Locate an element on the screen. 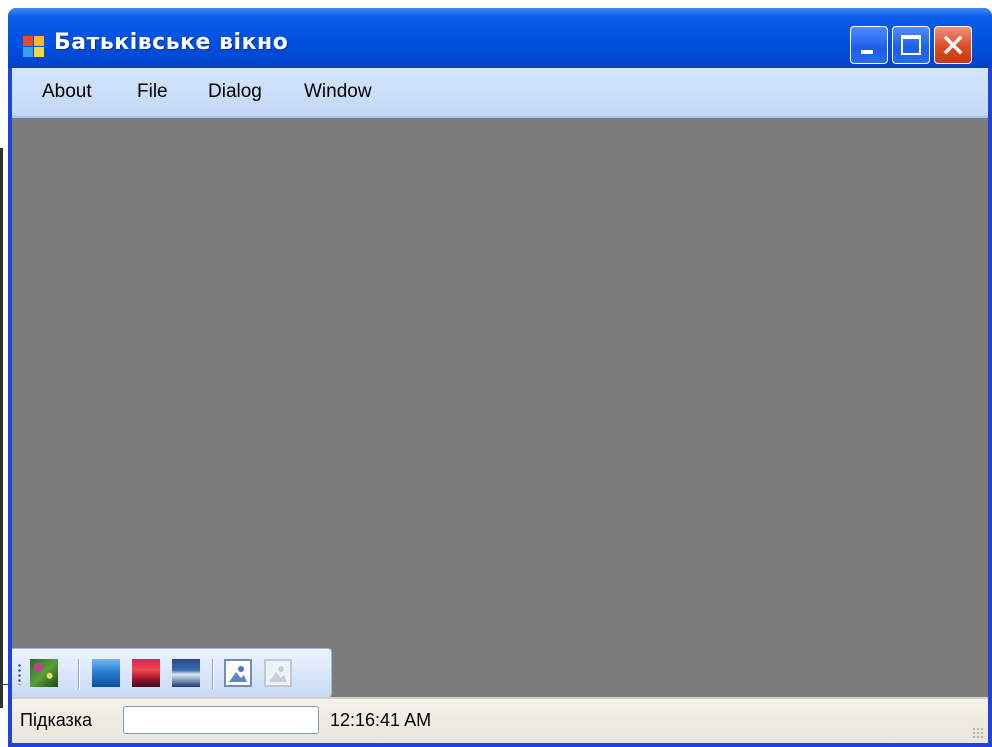 Image resolution: width=992 pixels, height=747 pixels. picture-disabled-icon is located at coordinates (278, 673).